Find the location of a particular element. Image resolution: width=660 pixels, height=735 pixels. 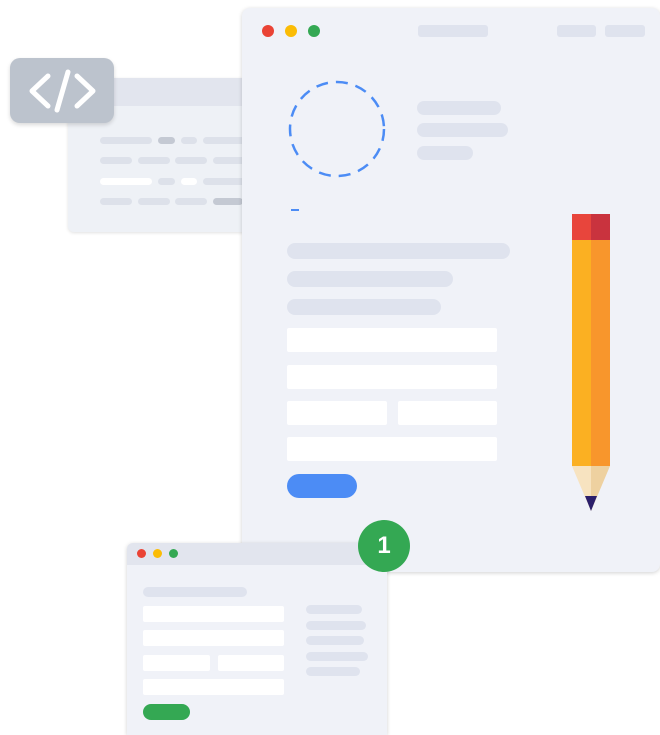

pencil-icon is located at coordinates (591, 362).